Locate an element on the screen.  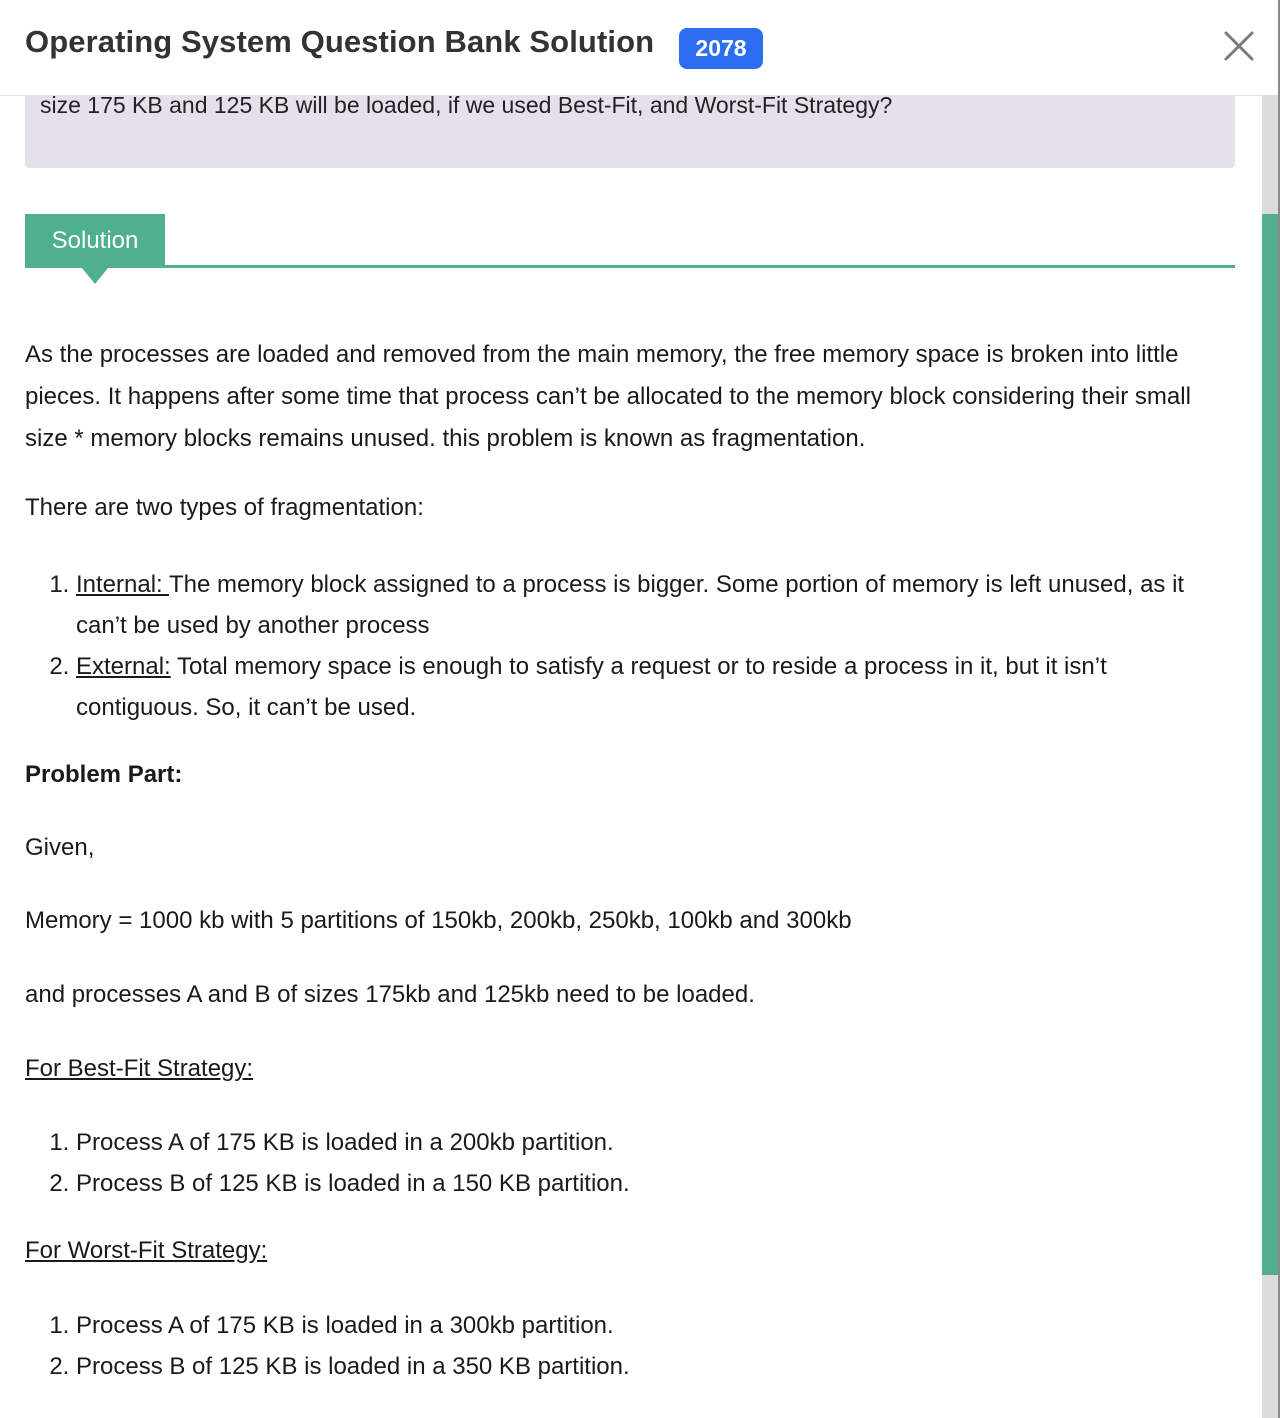
solution-tab: Solution is located at coordinates (95, 241).